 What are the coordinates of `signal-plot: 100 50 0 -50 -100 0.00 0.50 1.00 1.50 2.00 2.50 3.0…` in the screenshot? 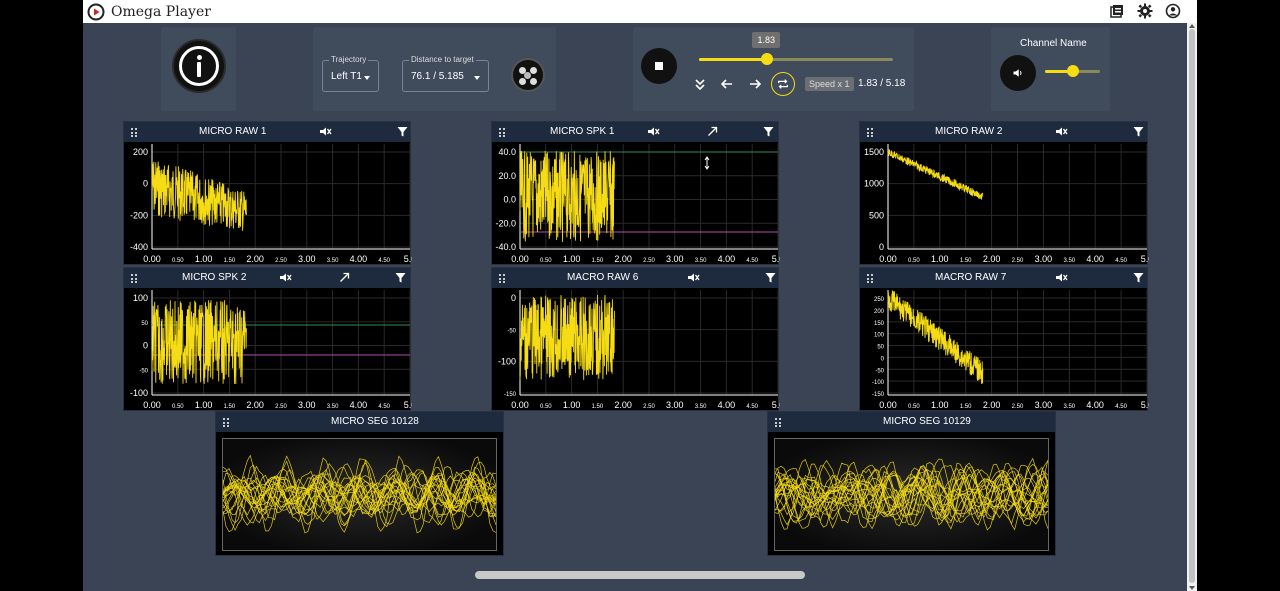 It's located at (268, 350).